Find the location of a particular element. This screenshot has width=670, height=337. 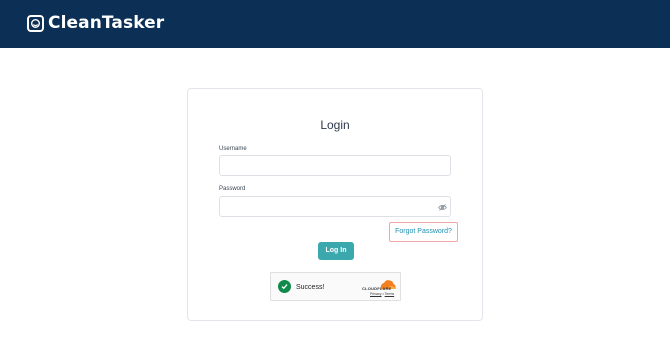

login-title: Login is located at coordinates (335, 125).